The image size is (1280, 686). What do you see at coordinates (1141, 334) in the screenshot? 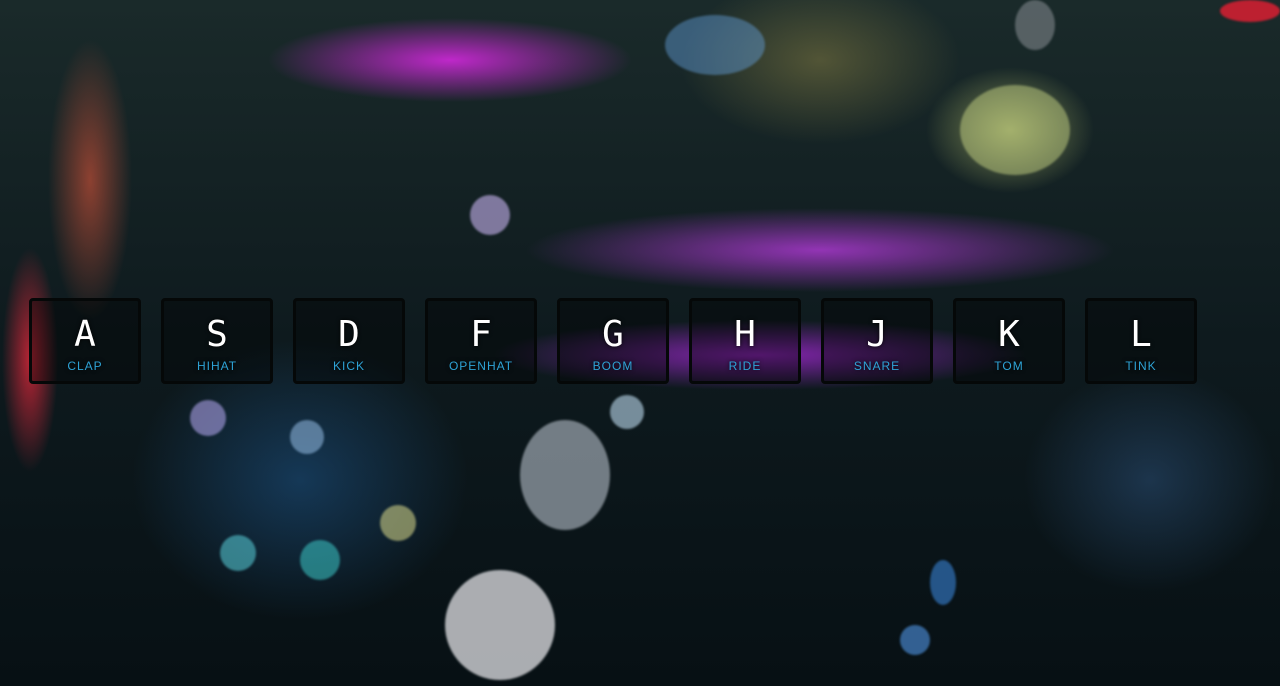
I see `key-letter: L` at bounding box center [1141, 334].